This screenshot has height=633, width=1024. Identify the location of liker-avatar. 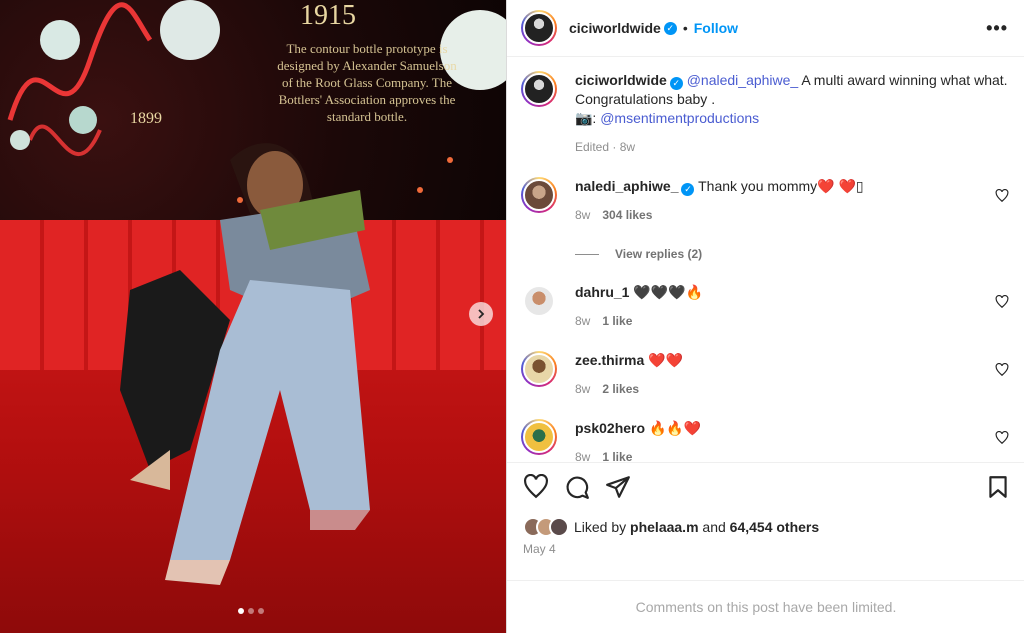
(559, 527).